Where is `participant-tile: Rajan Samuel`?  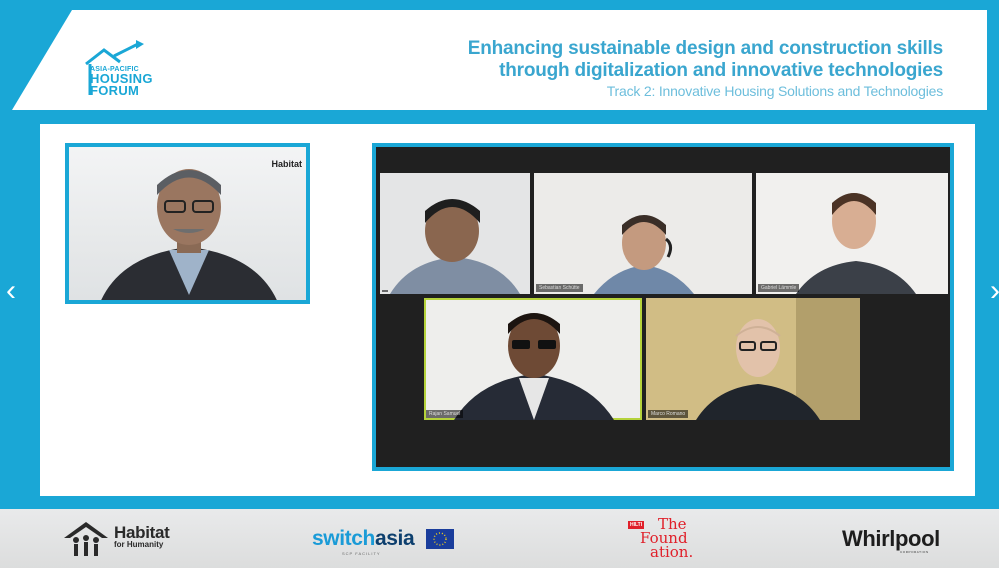
participant-tile: Rajan Samuel is located at coordinates (533, 359).